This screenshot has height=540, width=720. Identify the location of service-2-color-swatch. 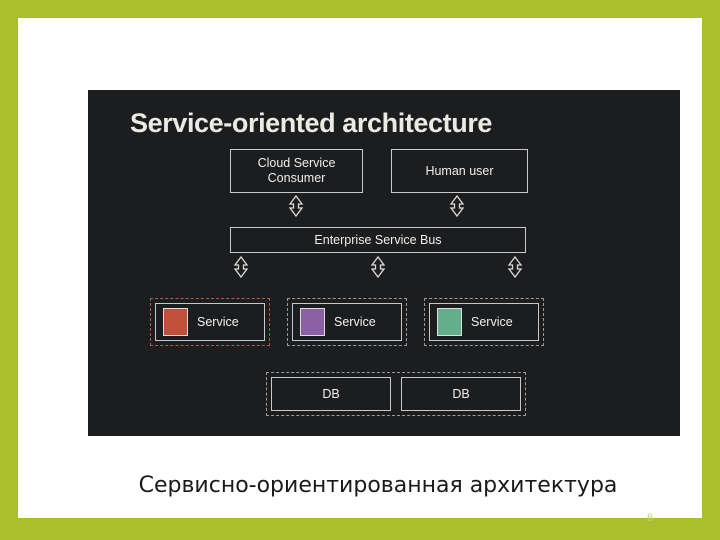
(312, 322).